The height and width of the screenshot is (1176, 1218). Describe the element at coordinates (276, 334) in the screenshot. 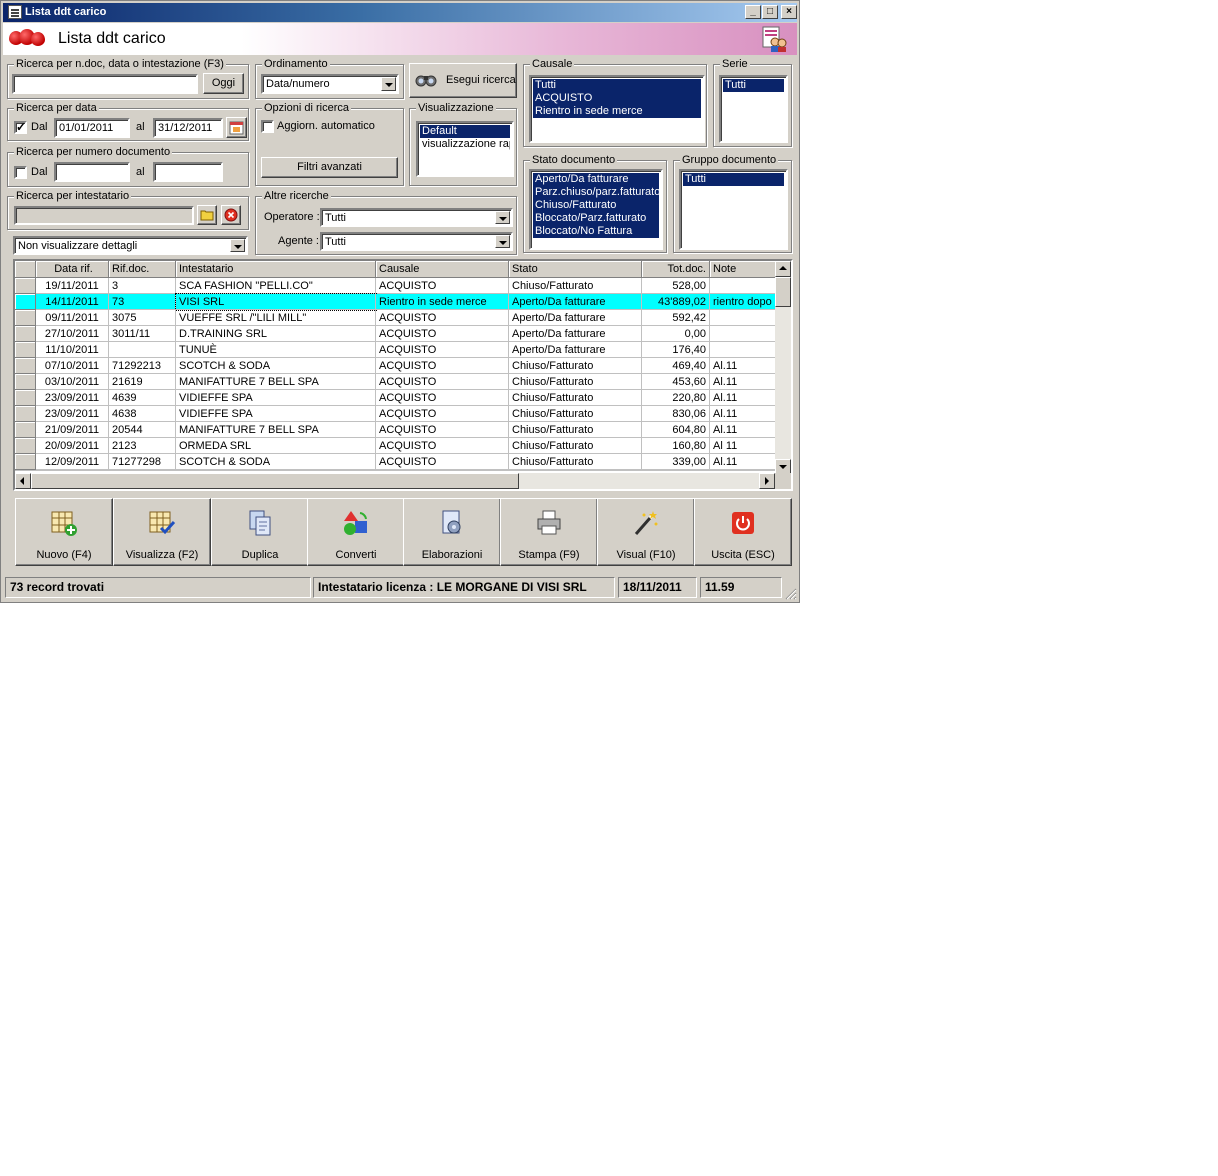

I see `table-cell: D.TRAINING SRL` at that location.